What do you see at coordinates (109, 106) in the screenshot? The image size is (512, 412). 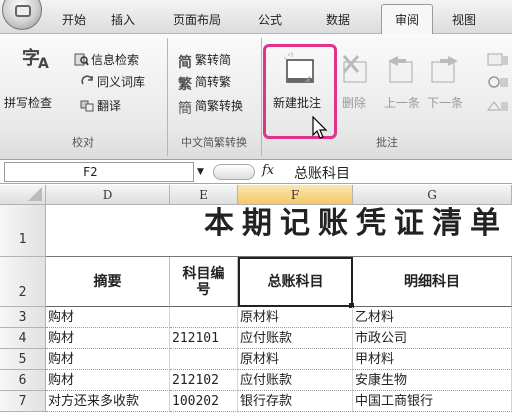 I see `translate-label: 翻译` at bounding box center [109, 106].